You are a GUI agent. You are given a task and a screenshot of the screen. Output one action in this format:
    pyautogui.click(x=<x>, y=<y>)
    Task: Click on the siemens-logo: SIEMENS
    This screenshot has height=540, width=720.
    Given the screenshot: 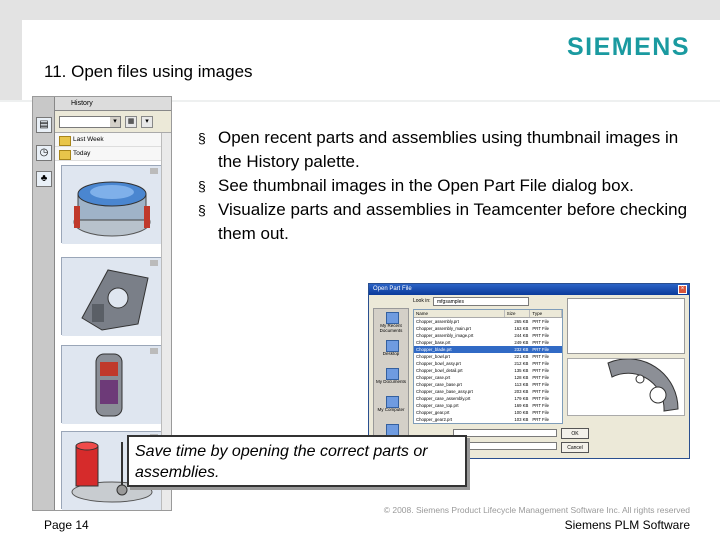 What is the action you would take?
    pyautogui.click(x=628, y=47)
    